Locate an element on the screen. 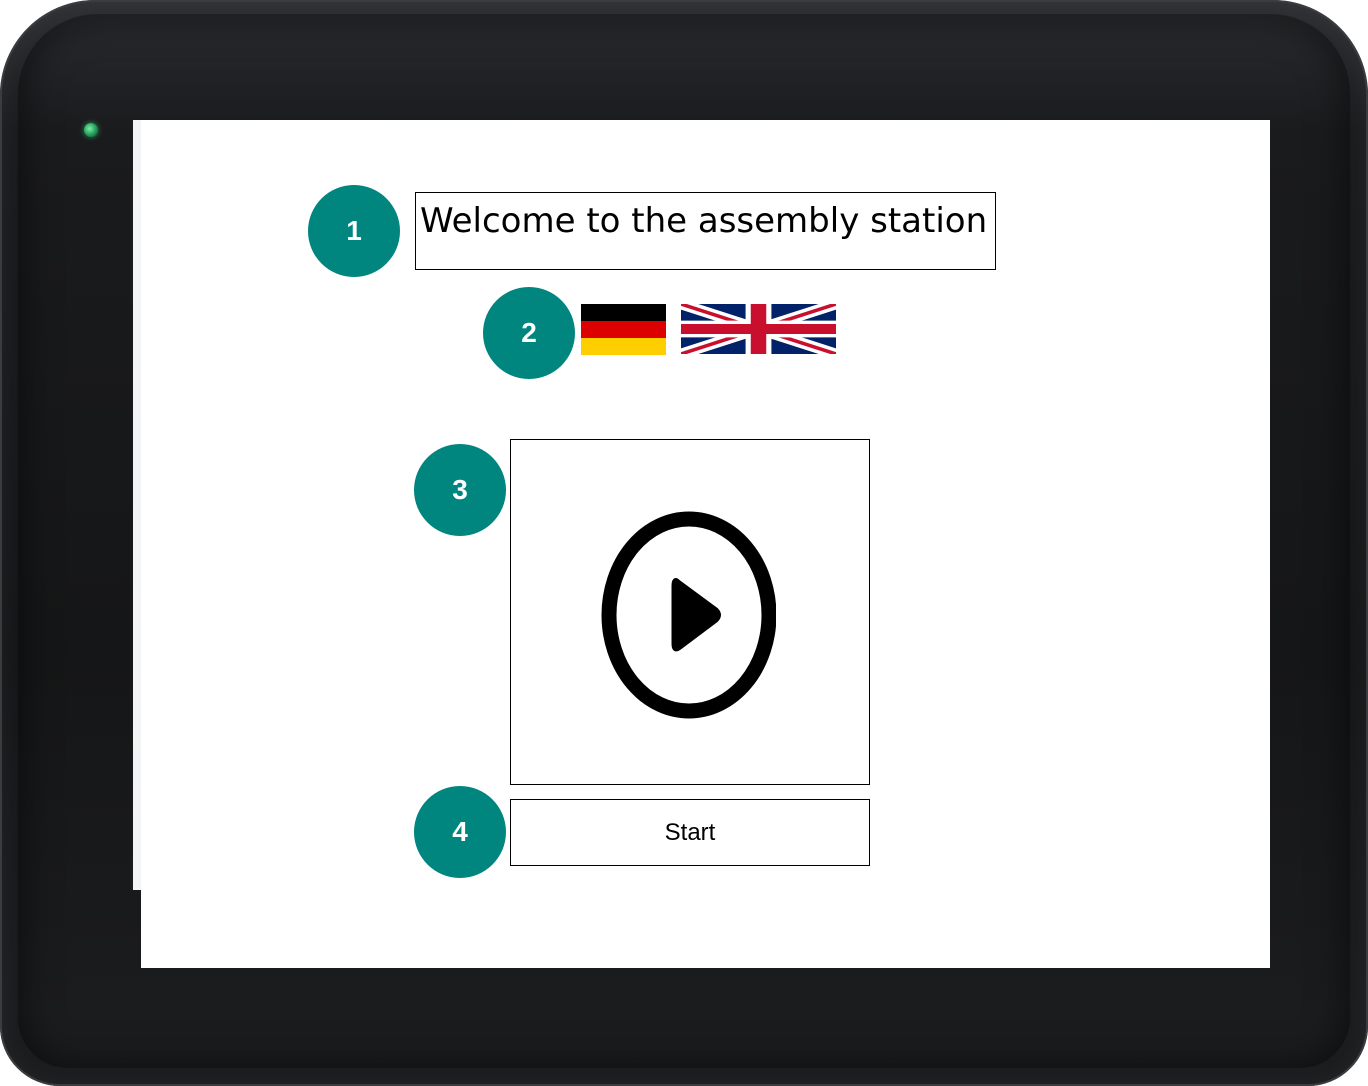  callout-marker-1: 1 is located at coordinates (354, 231).